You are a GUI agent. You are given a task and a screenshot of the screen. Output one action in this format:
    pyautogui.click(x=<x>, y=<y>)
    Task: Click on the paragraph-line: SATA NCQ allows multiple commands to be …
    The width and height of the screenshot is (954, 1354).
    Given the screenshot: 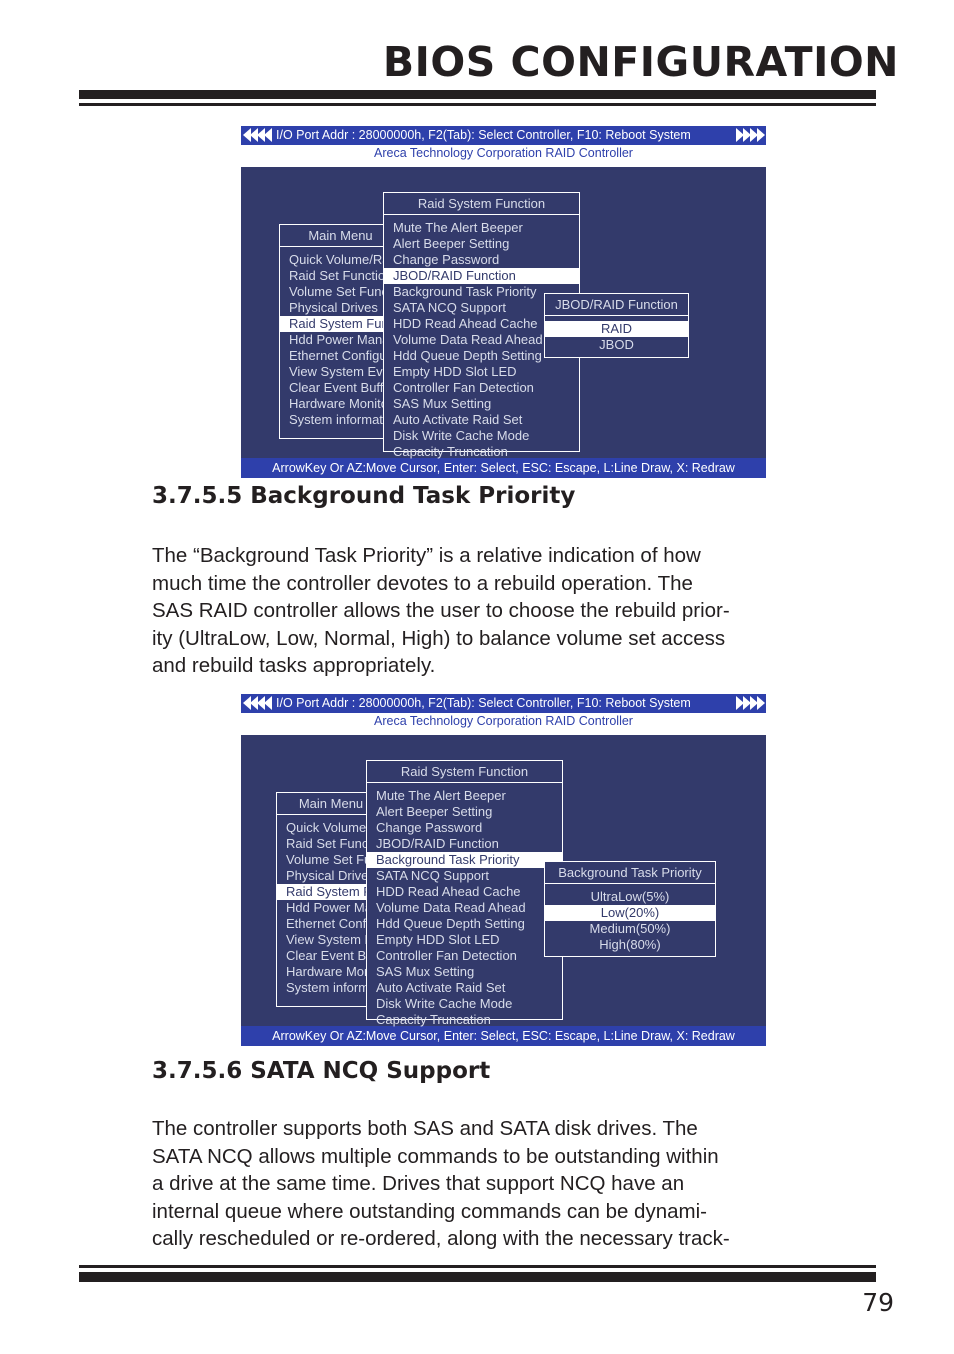 What is the action you would take?
    pyautogui.click(x=435, y=1156)
    